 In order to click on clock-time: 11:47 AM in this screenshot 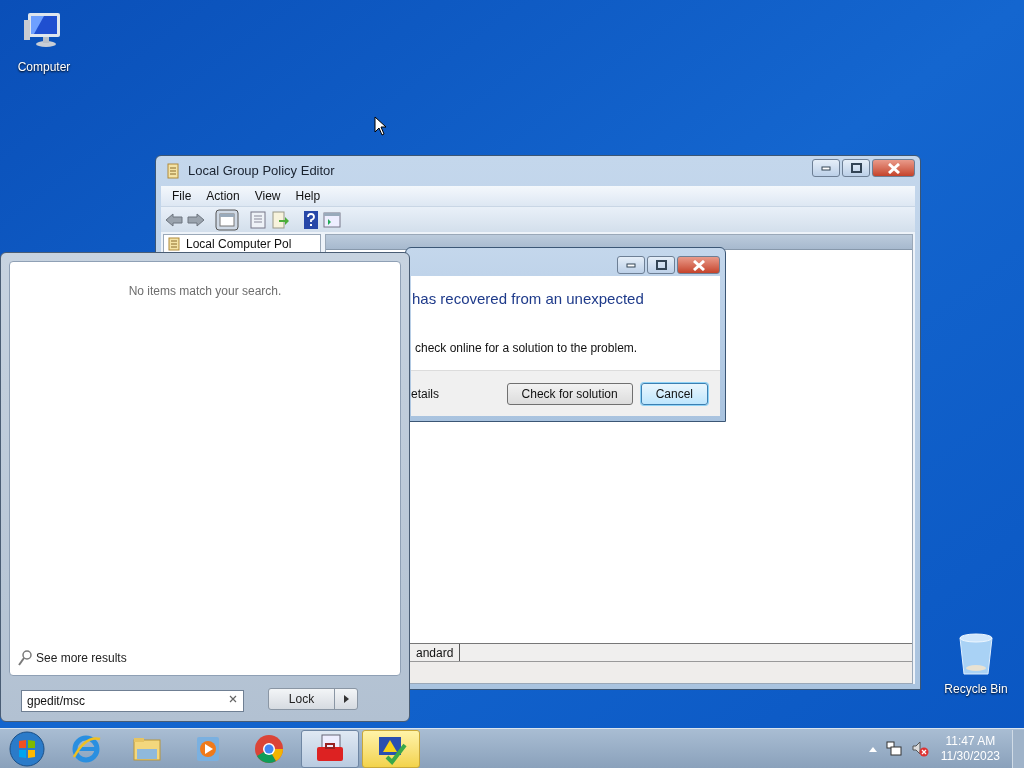, I will do `click(970, 741)`.